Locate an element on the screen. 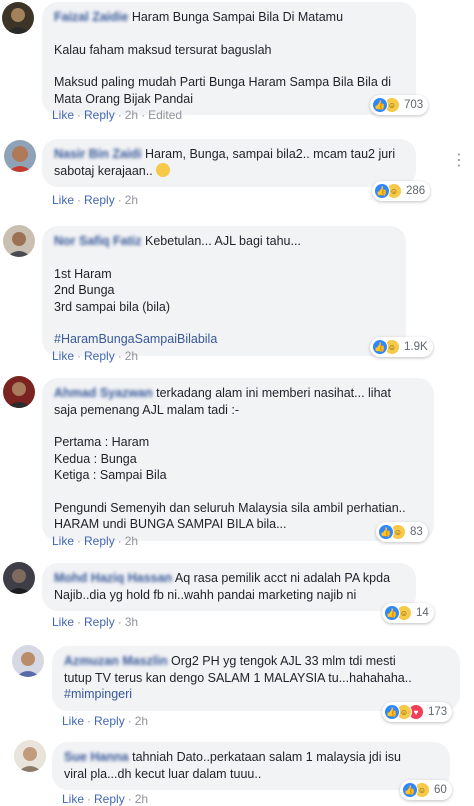 Image resolution: width=474 pixels, height=806 pixels. comment-line: Aq rasa pemilik acct ni adalah PA kpda is located at coordinates (282, 578).